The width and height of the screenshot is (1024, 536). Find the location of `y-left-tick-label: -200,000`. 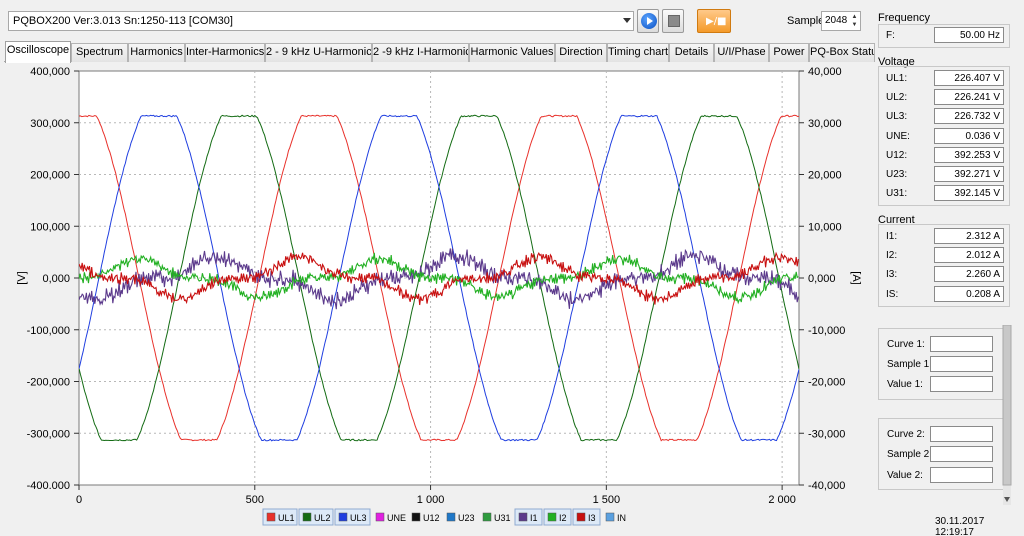

y-left-tick-label: -200,000 is located at coordinates (48, 383).